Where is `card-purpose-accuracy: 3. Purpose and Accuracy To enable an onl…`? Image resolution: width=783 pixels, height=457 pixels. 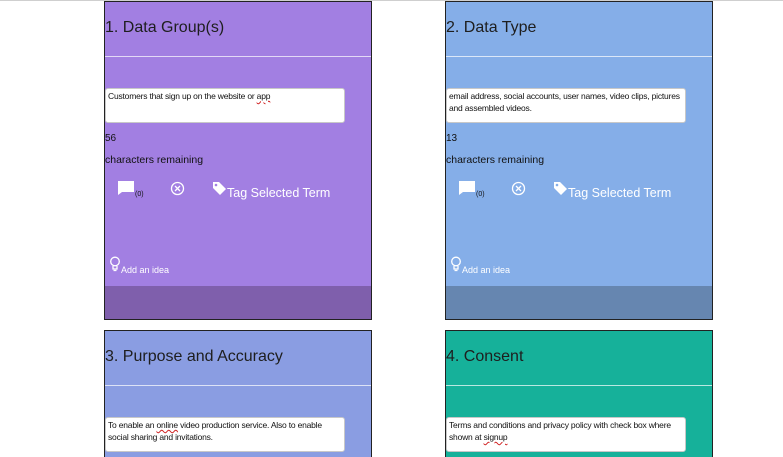
card-purpose-accuracy: 3. Purpose and Accuracy To enable an onl… is located at coordinates (238, 393).